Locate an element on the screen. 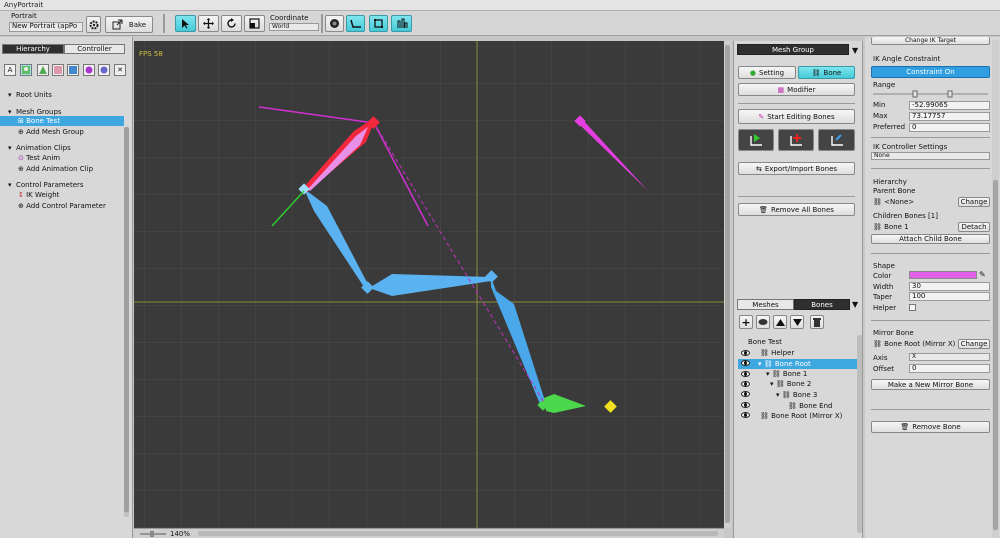  preferred-field: 0 is located at coordinates (949, 127).